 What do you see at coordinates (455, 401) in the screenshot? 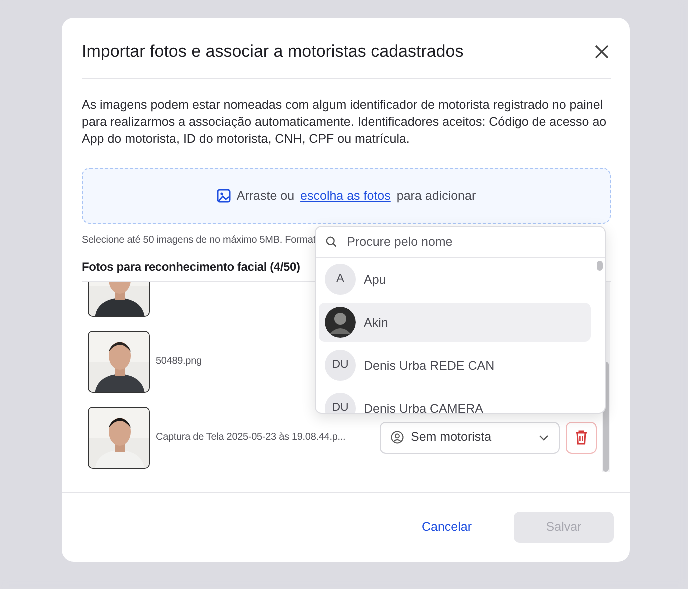
I see `driver-option: DU Denis Urba CAMERA` at bounding box center [455, 401].